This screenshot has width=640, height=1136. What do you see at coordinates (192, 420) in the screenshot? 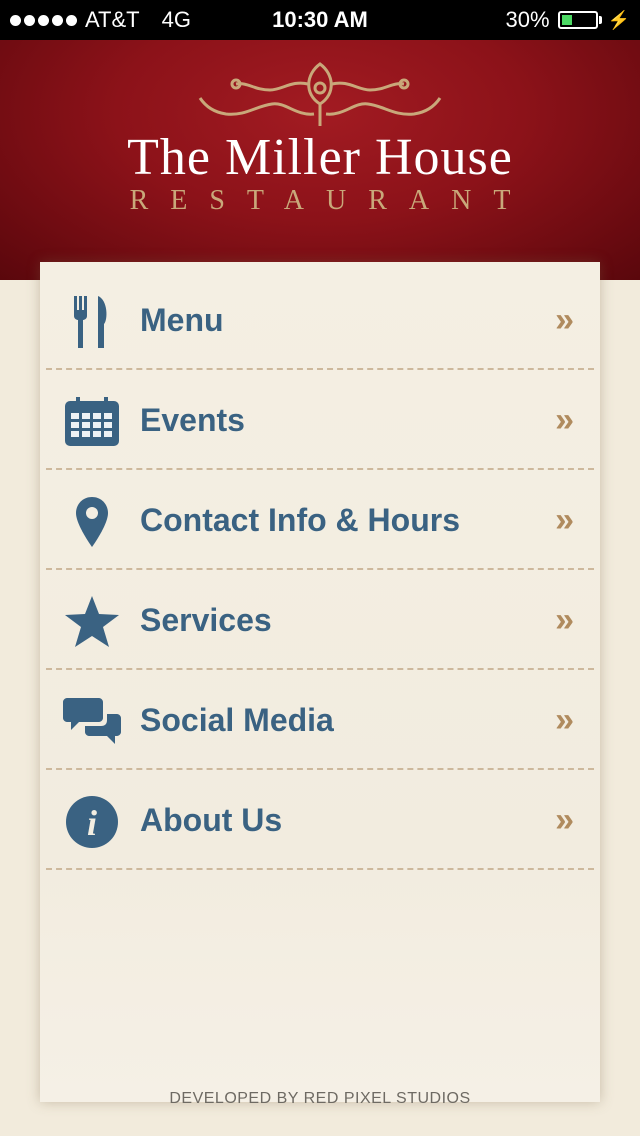
I see `nav-item-label: Events` at bounding box center [192, 420].